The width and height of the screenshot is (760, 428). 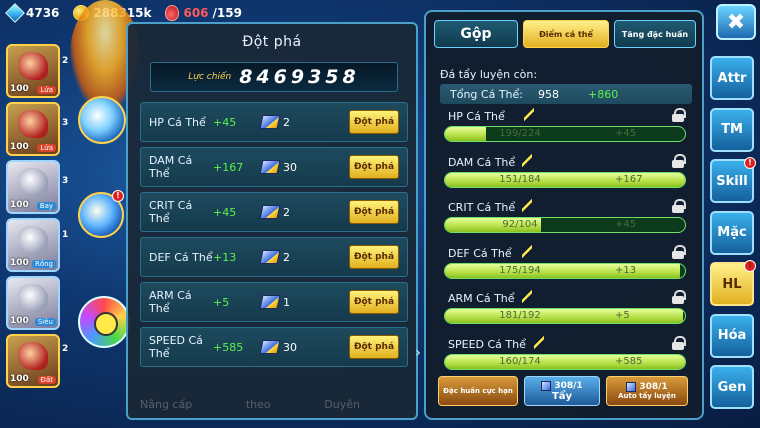 I want to click on special-training-button: Đặc huấn cực hạn, so click(x=478, y=391).